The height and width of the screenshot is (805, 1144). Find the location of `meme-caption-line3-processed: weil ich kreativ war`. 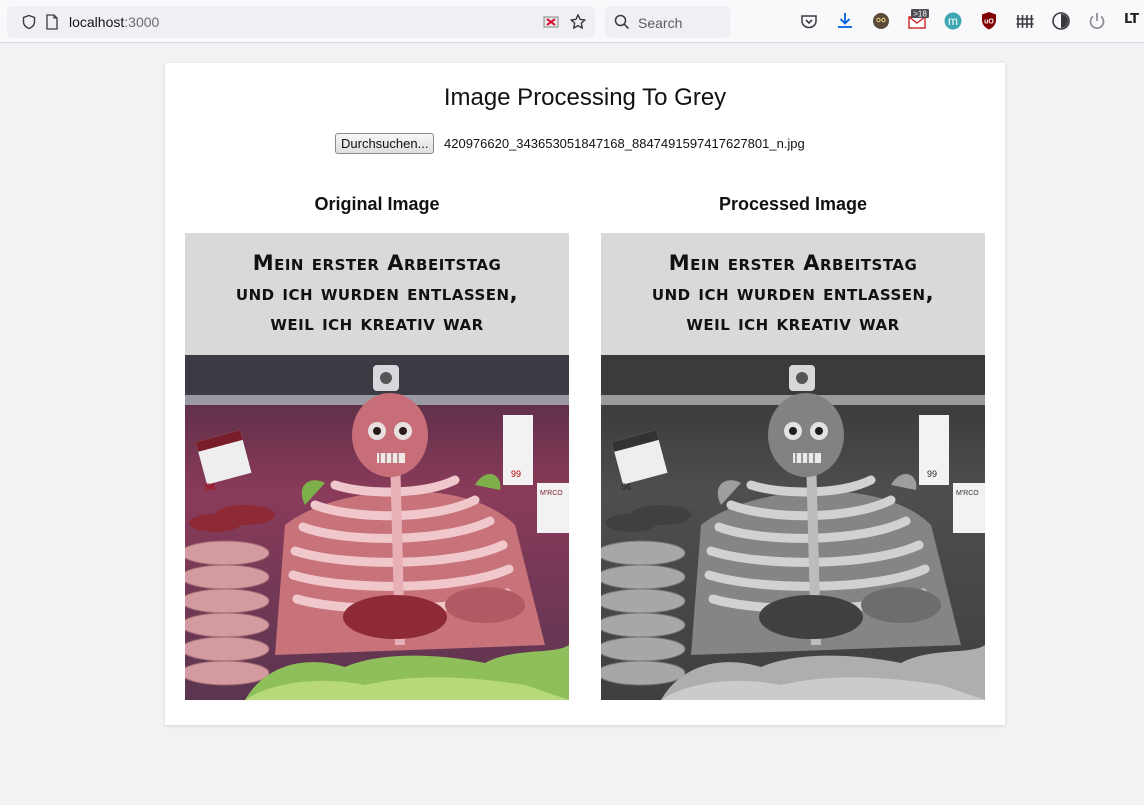

meme-caption-line3-processed: weil ich kreativ war is located at coordinates (793, 323).